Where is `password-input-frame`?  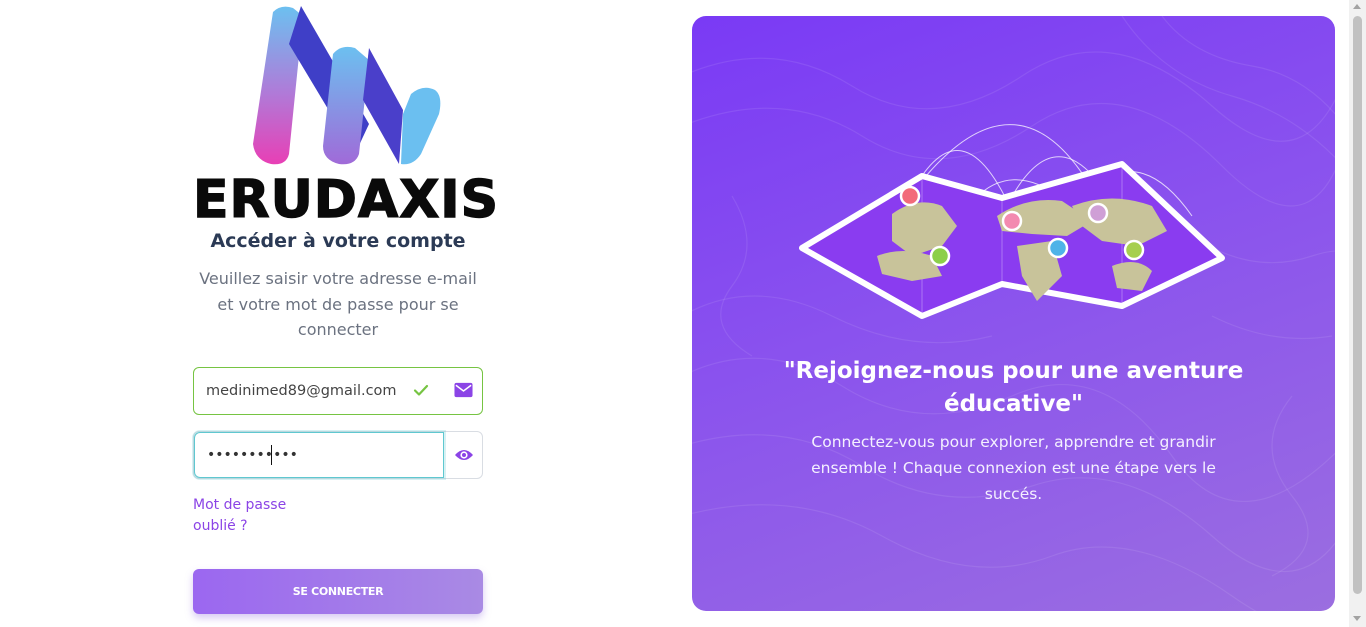
password-input-frame is located at coordinates (319, 455).